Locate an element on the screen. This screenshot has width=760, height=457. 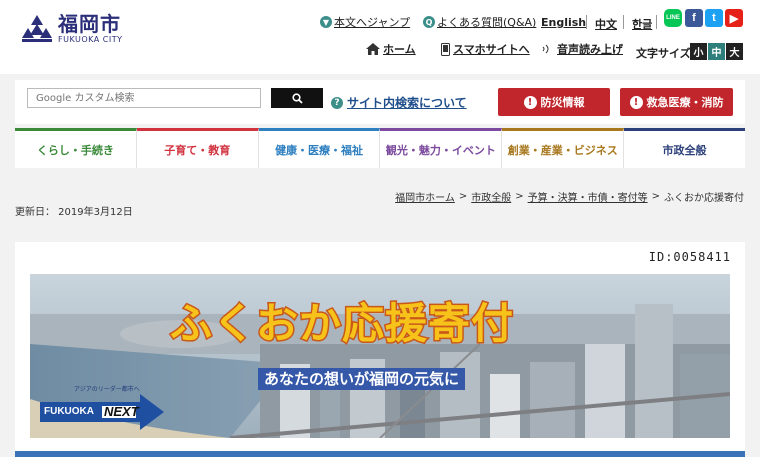
font-size-medium-button: 中 is located at coordinates (716, 51).